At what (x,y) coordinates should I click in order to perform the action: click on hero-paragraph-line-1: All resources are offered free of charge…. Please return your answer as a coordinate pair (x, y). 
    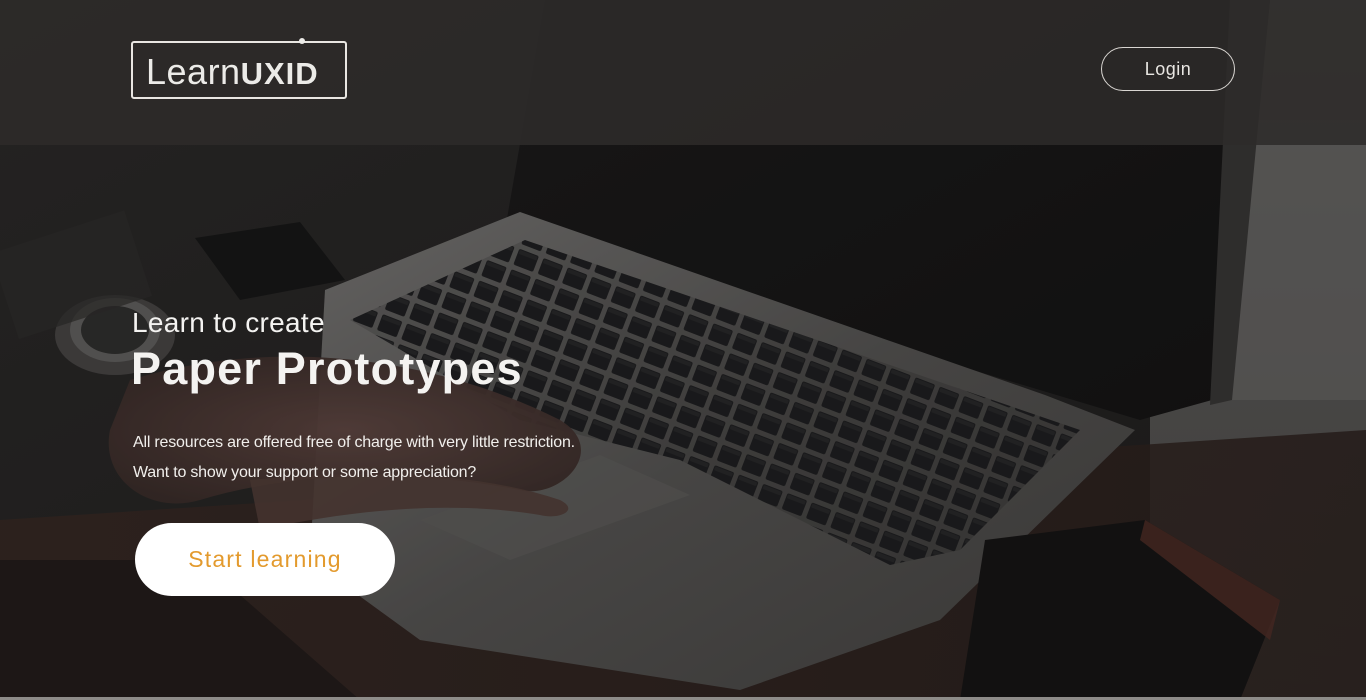
    Looking at the image, I should click on (354, 442).